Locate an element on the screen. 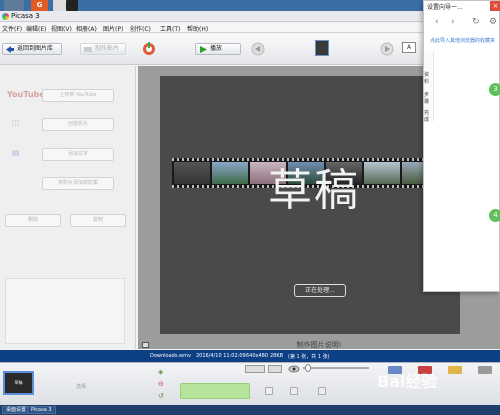  popup-close-button: × is located at coordinates (495, 6).